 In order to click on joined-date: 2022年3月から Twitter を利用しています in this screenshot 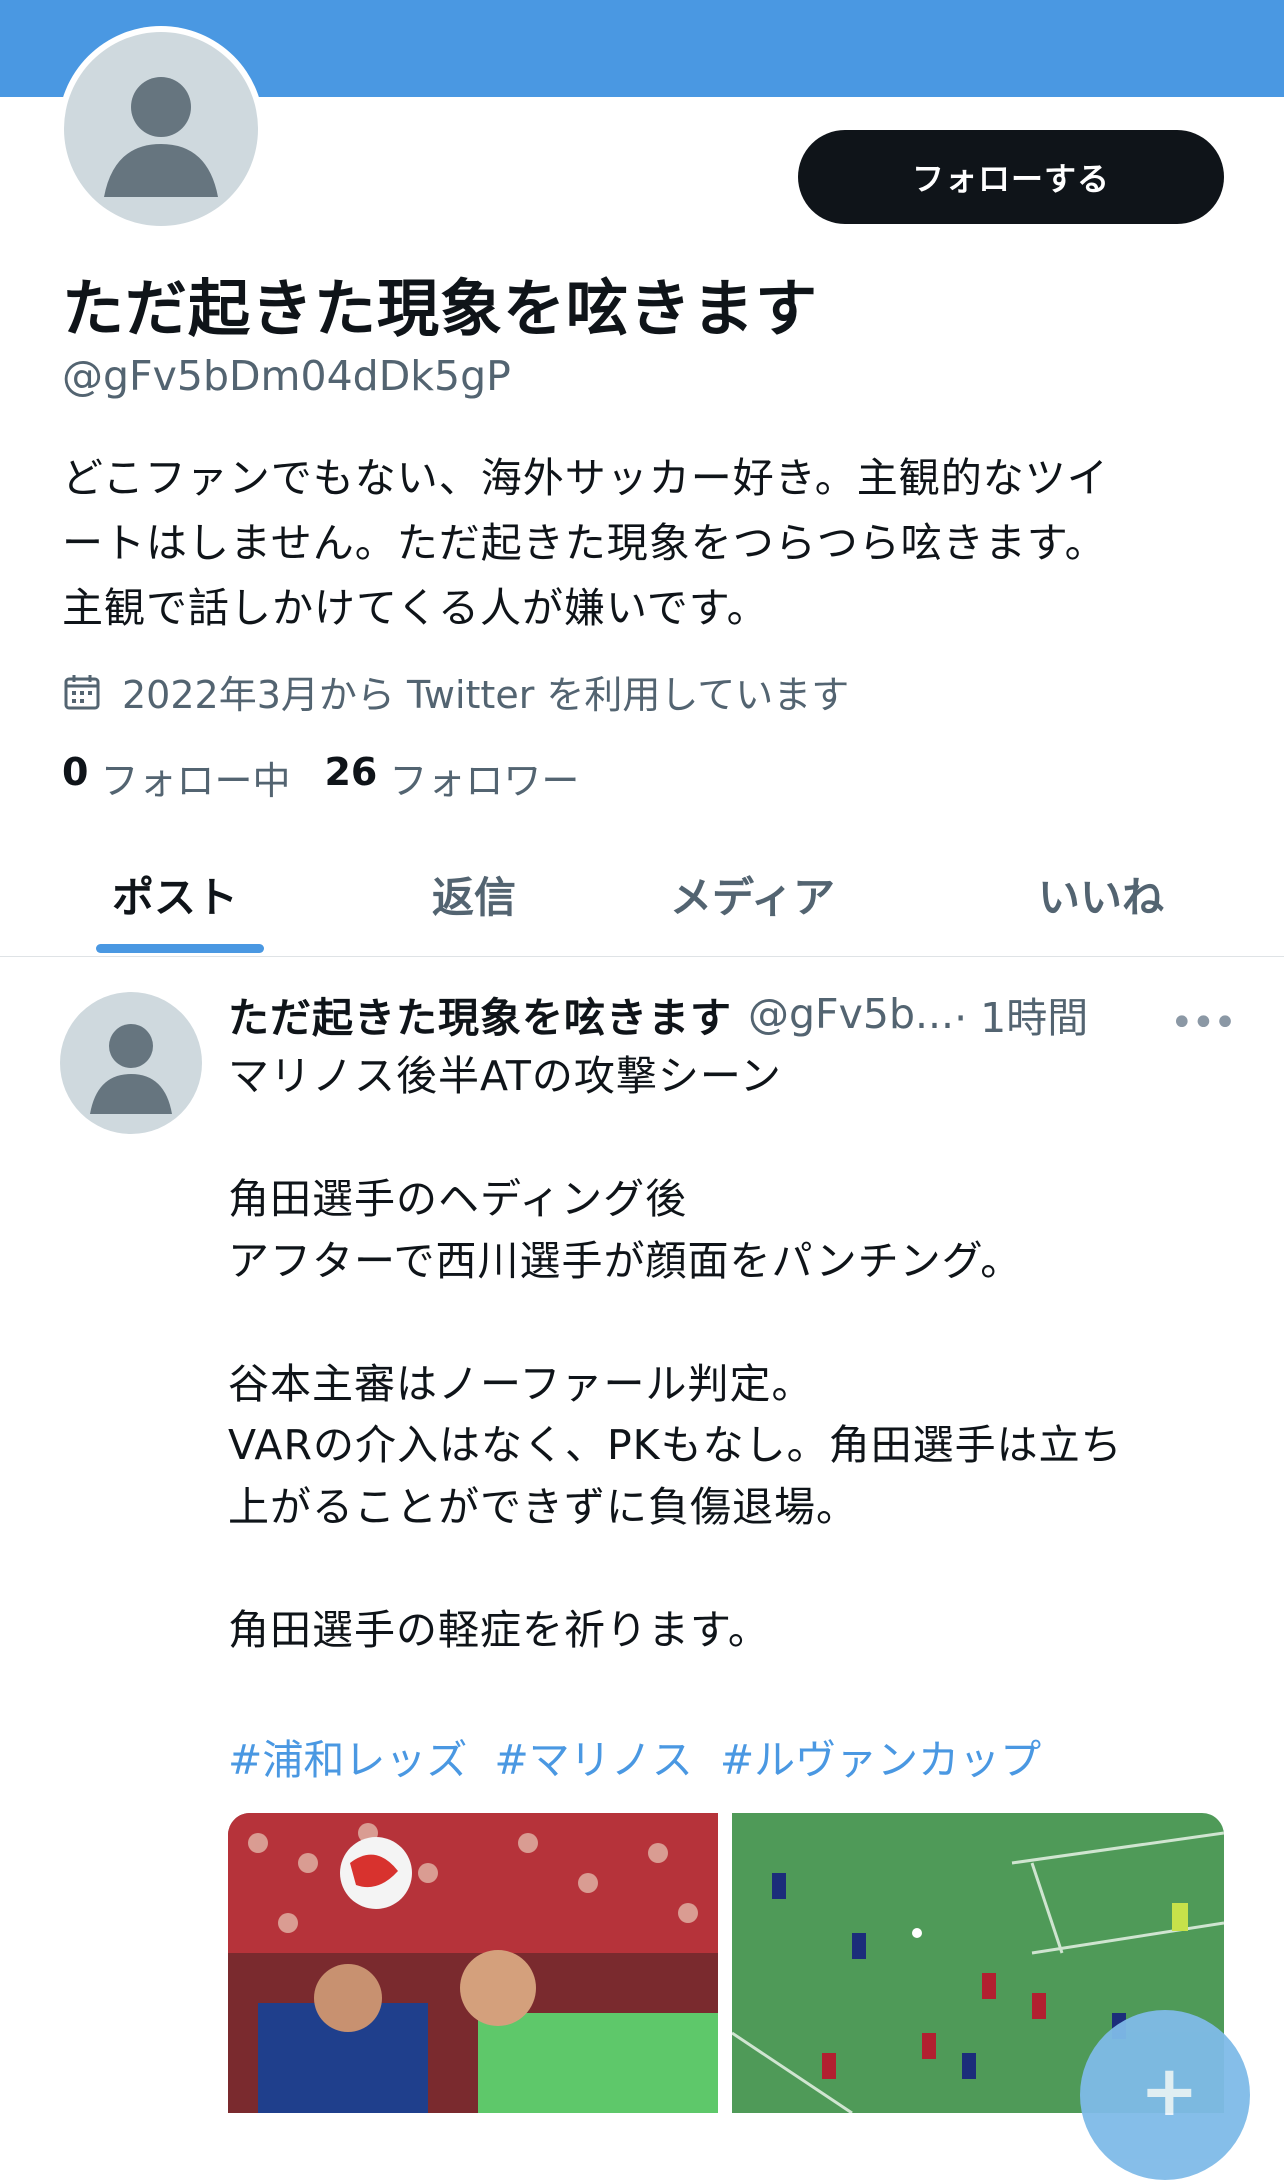, I will do `click(455, 691)`.